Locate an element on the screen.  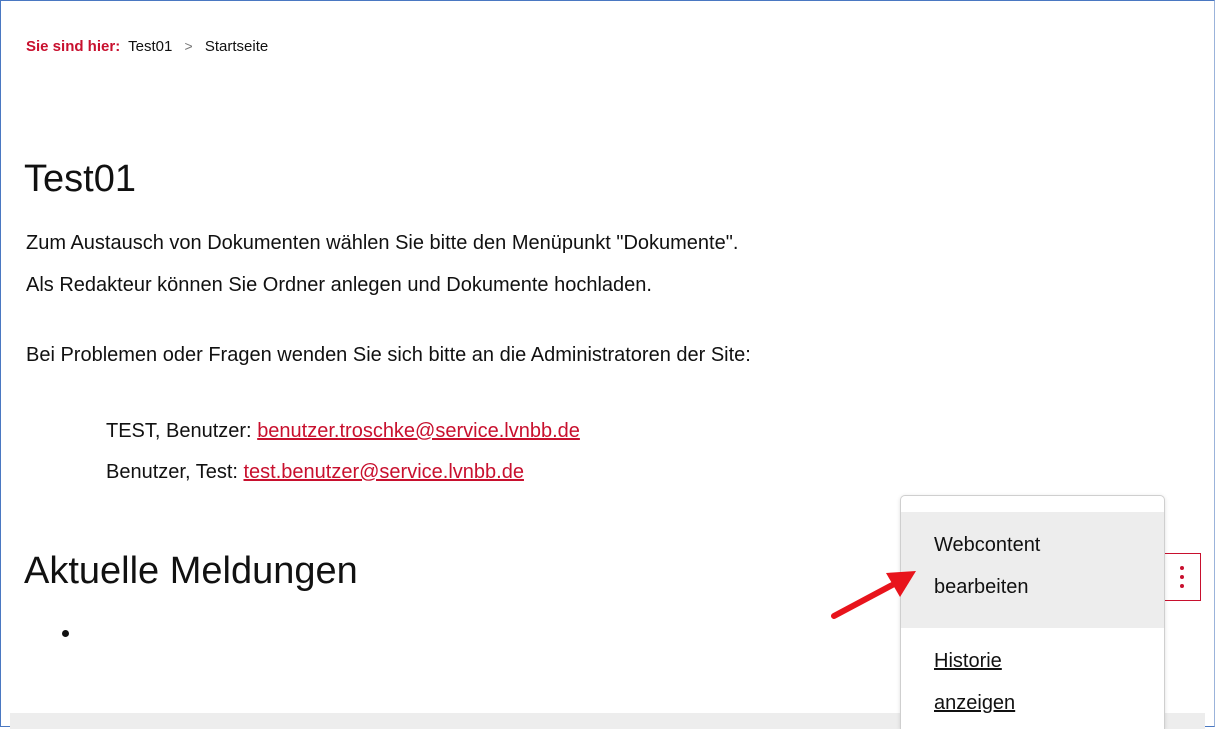
breadcrumb: Sie sind hier: Test01 > Startseite is located at coordinates (147, 46).